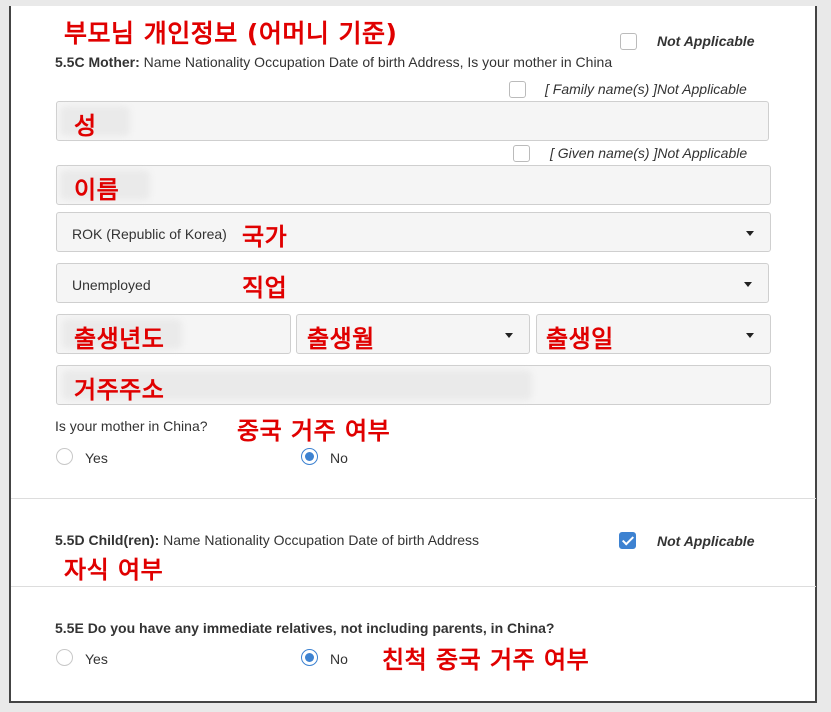 This screenshot has width=831, height=712. I want to click on section-title-annotation: 부모님 개인정보 (어머니 기준), so click(231, 33).